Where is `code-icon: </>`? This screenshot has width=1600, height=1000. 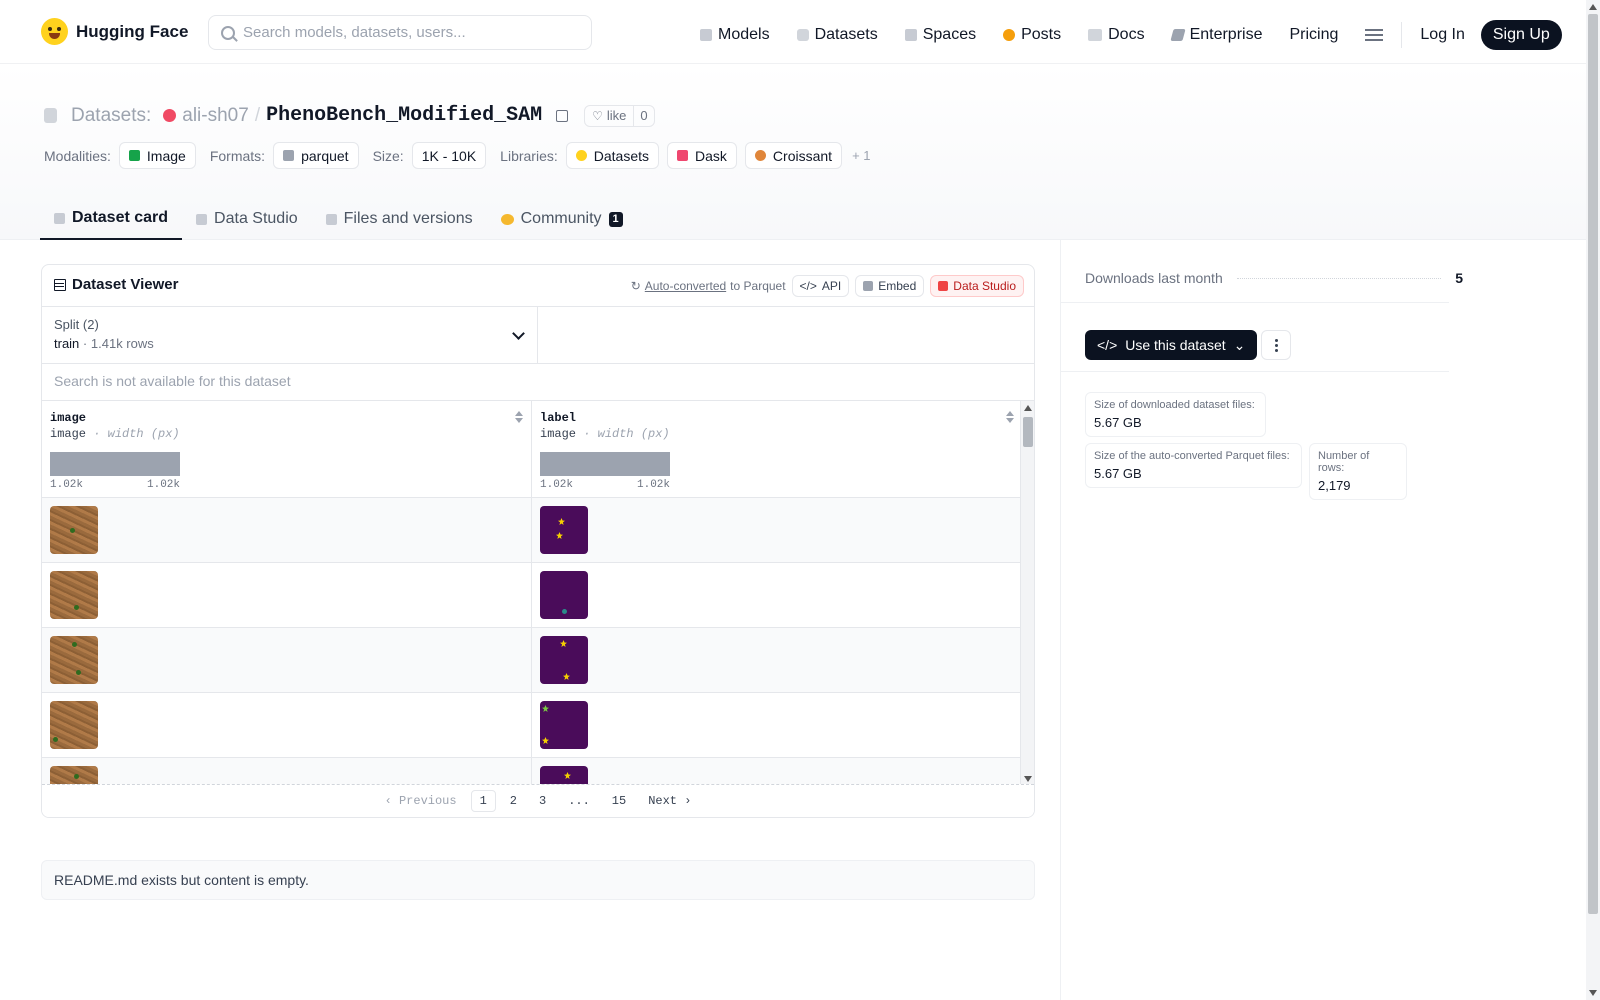 code-icon: </> is located at coordinates (1107, 345).